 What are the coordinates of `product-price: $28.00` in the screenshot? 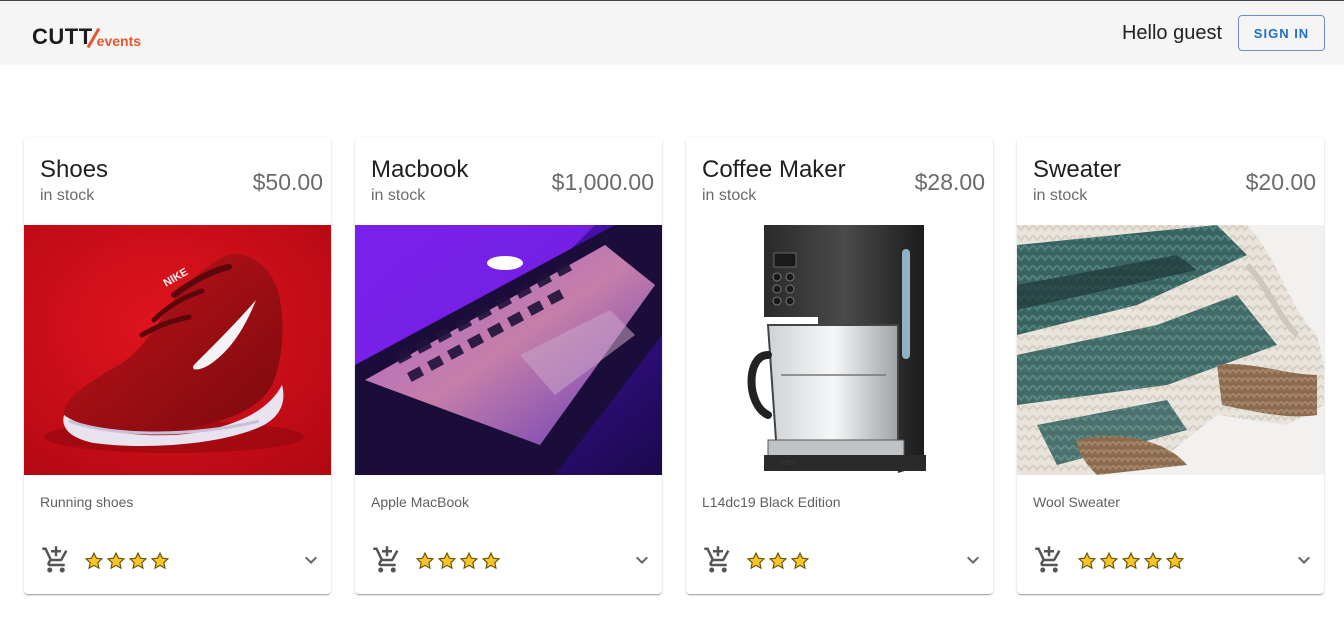 It's located at (949, 182).